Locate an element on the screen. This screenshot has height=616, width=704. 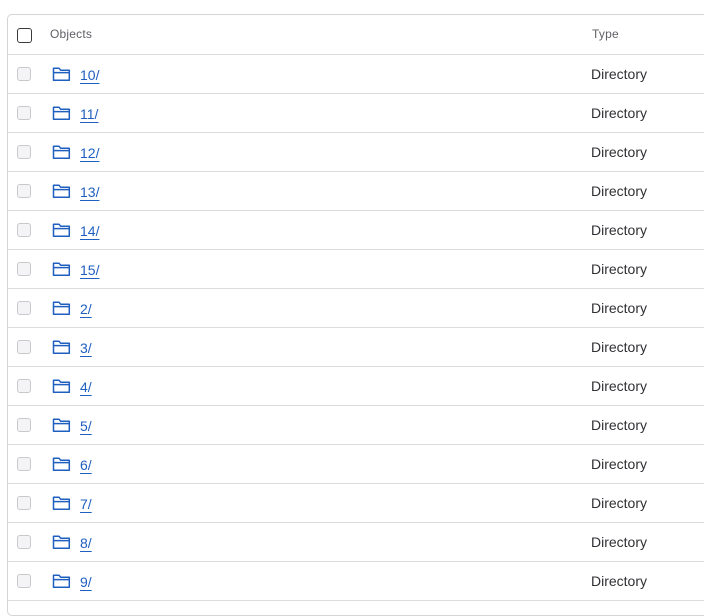
object-name-link: 7/ is located at coordinates (86, 504).